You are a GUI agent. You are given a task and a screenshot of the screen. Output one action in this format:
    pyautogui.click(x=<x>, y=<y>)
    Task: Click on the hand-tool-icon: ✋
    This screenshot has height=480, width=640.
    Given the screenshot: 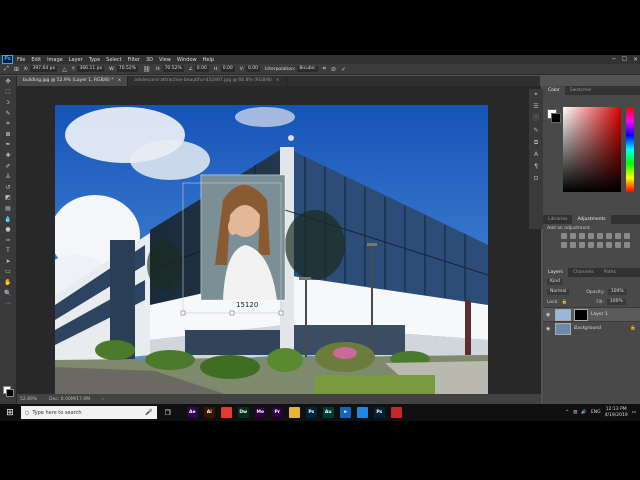 What is the action you would take?
    pyautogui.click(x=8, y=282)
    